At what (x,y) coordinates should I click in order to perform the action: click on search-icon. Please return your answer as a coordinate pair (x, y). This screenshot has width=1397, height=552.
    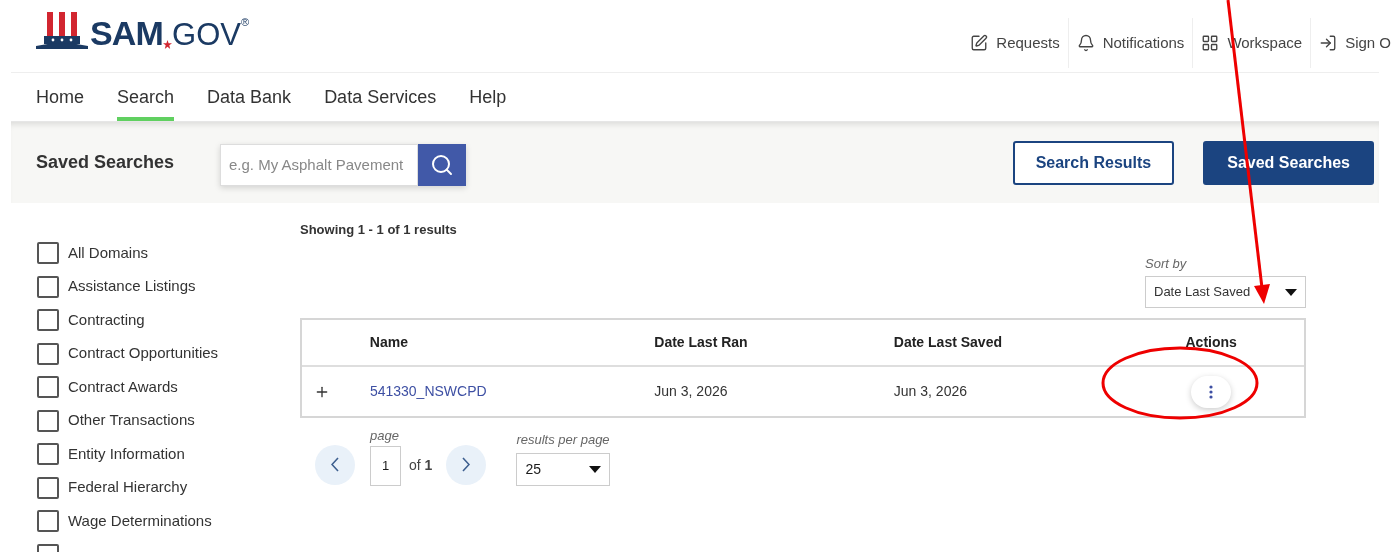
    Looking at the image, I should click on (442, 164).